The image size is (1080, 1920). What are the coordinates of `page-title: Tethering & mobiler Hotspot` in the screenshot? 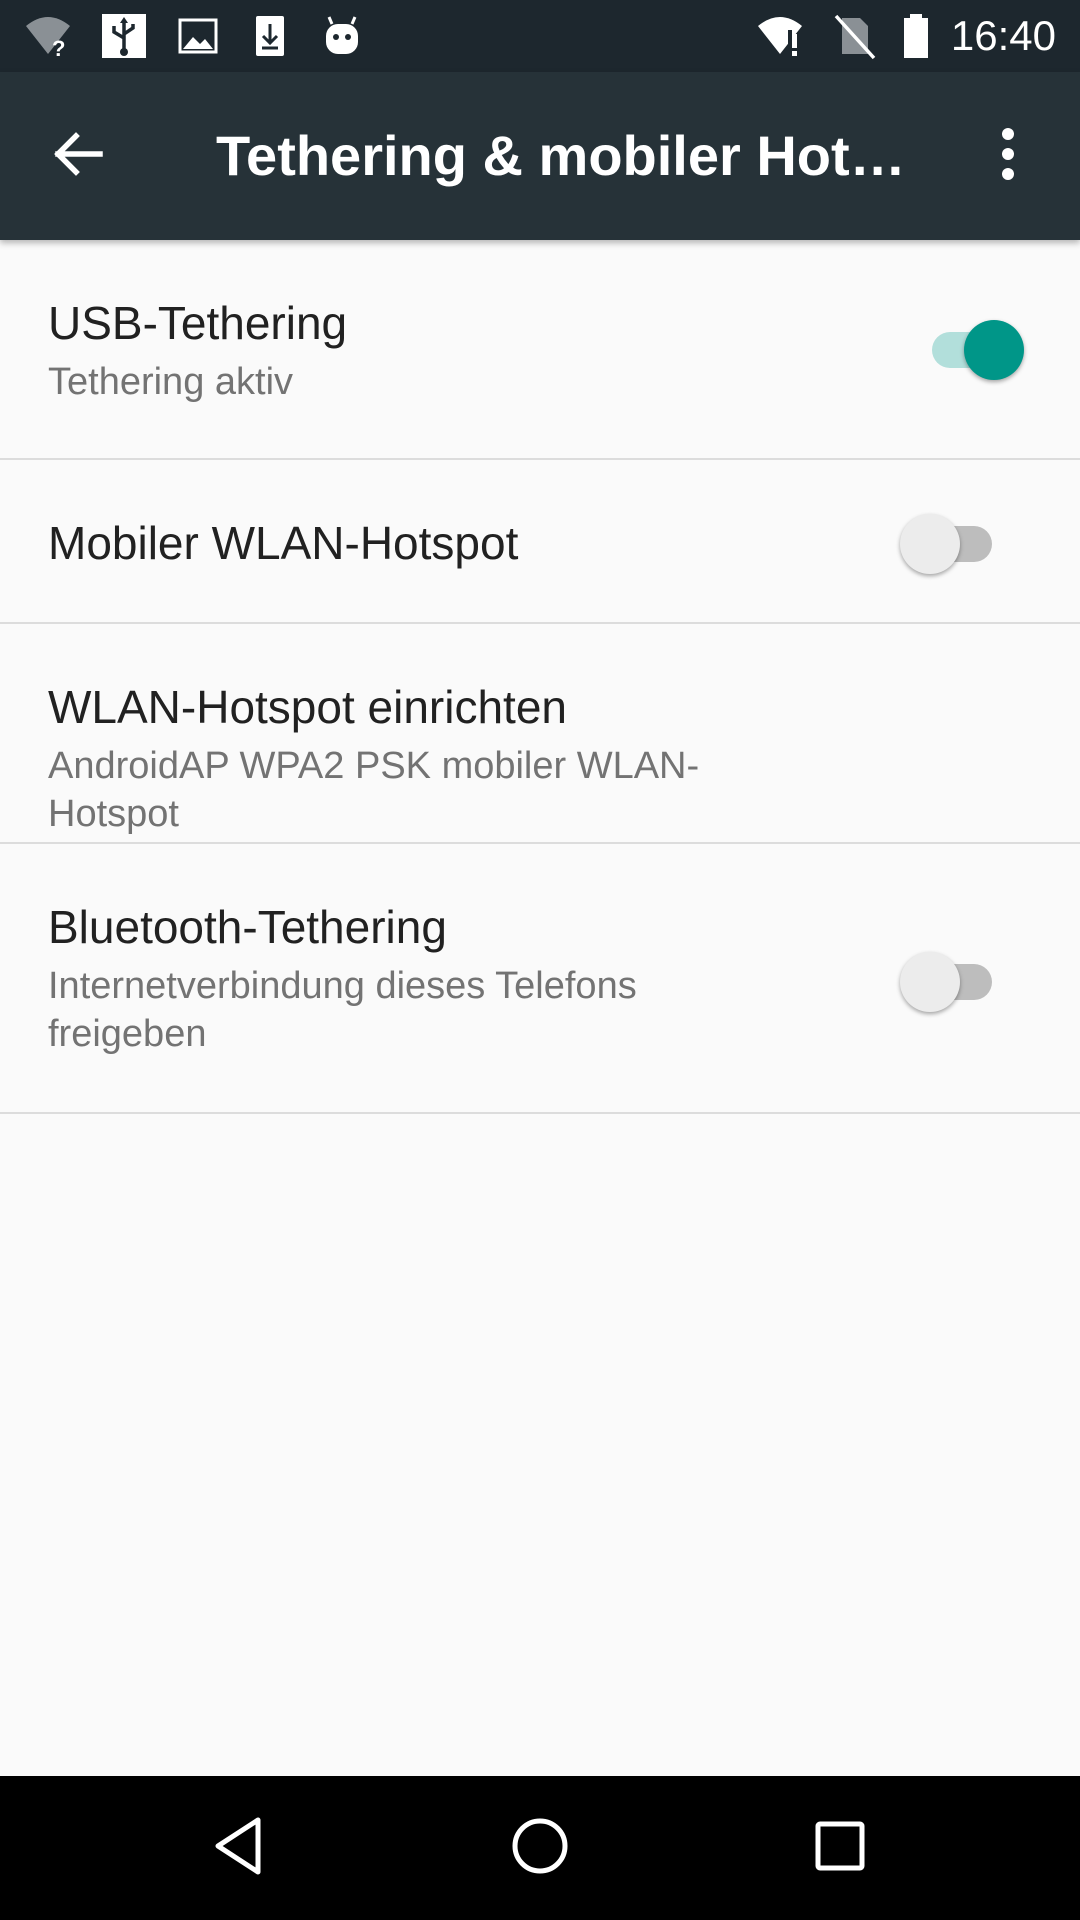 It's located at (576, 155).